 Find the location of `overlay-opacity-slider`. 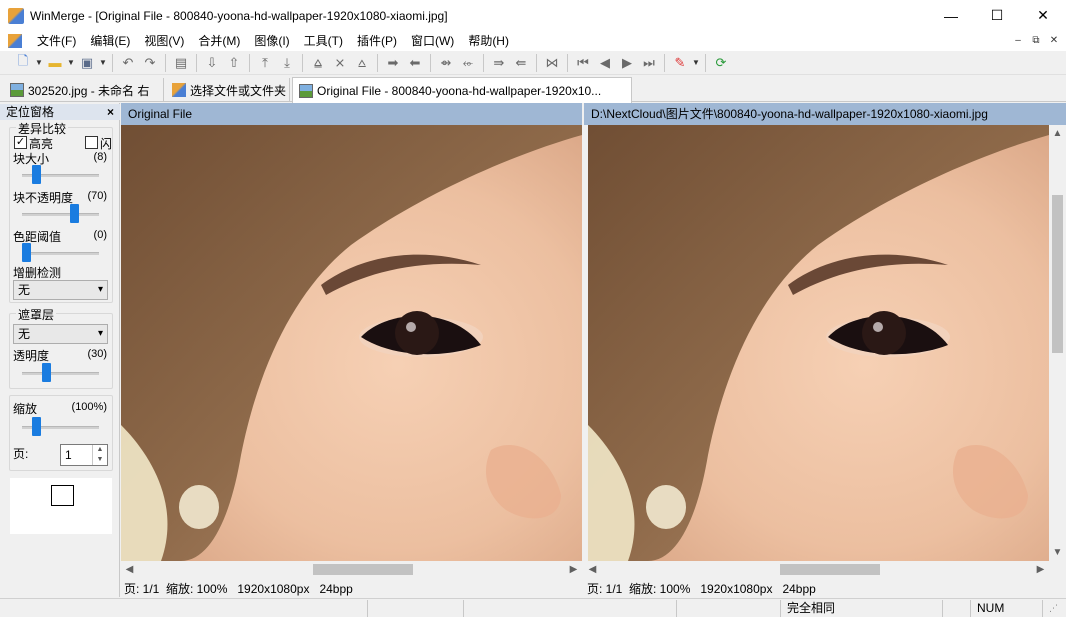

overlay-opacity-slider is located at coordinates (47, 372).